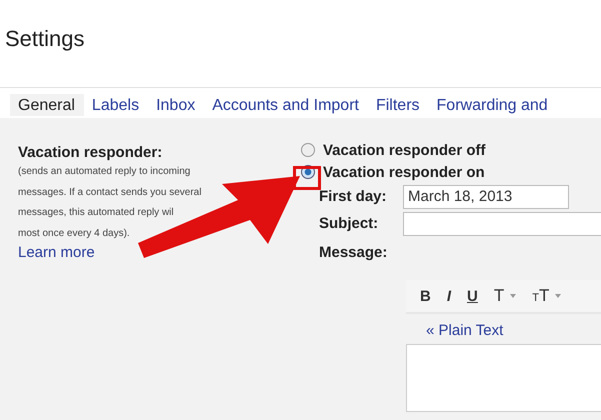 The height and width of the screenshot is (420, 601). Describe the element at coordinates (547, 296) in the screenshot. I see `format-button: TT` at that location.